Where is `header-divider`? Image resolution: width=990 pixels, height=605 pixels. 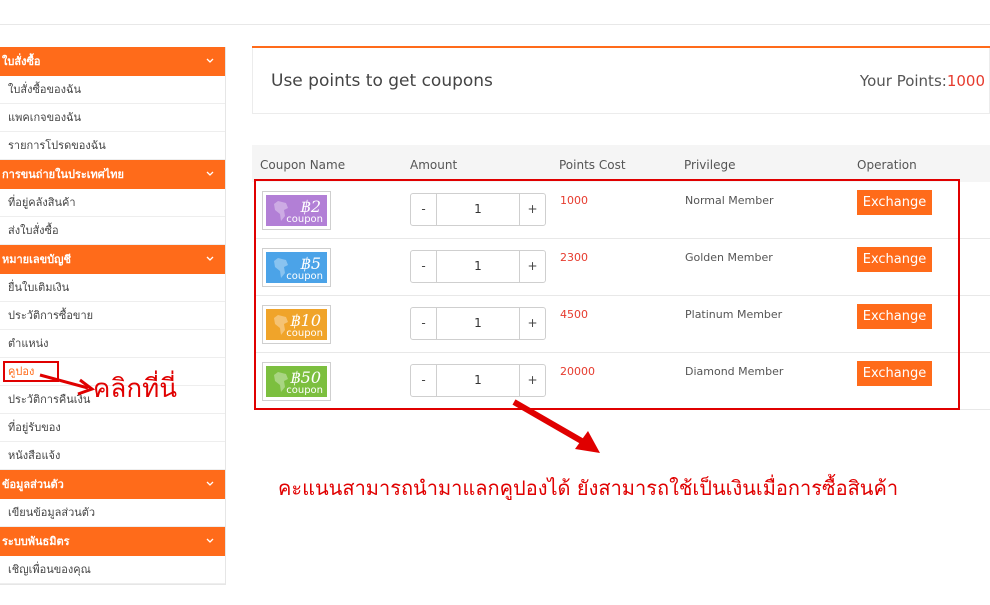
header-divider is located at coordinates (495, 24).